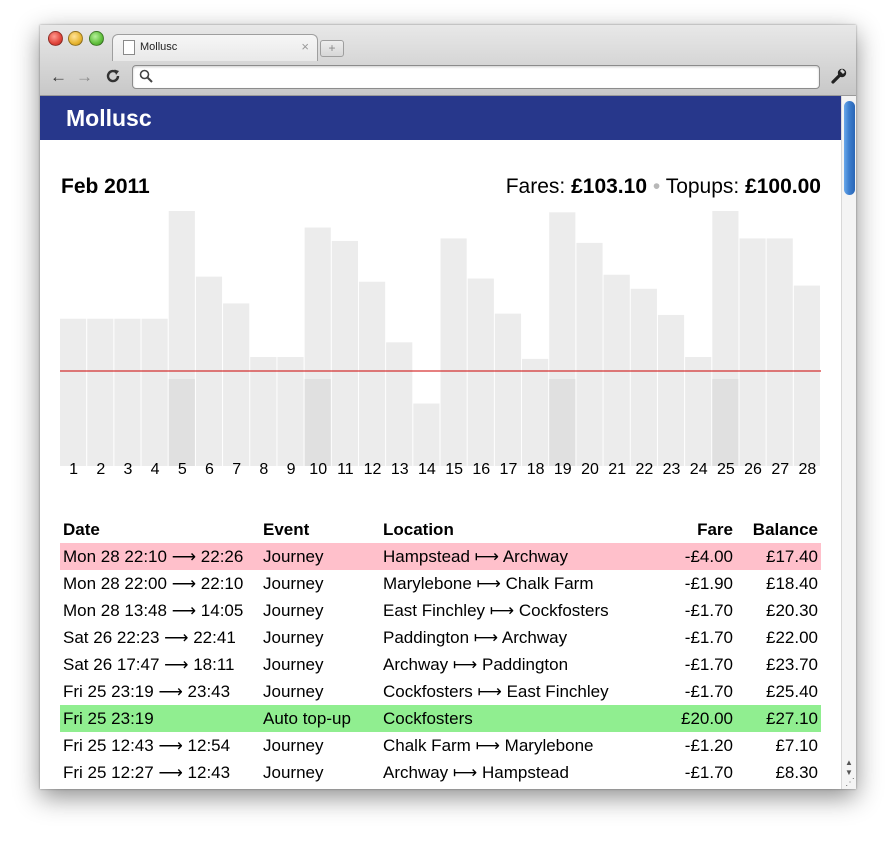 The height and width of the screenshot is (844, 896). I want to click on cell-location: Cockfosters ⟼ East Finchley, so click(496, 691).